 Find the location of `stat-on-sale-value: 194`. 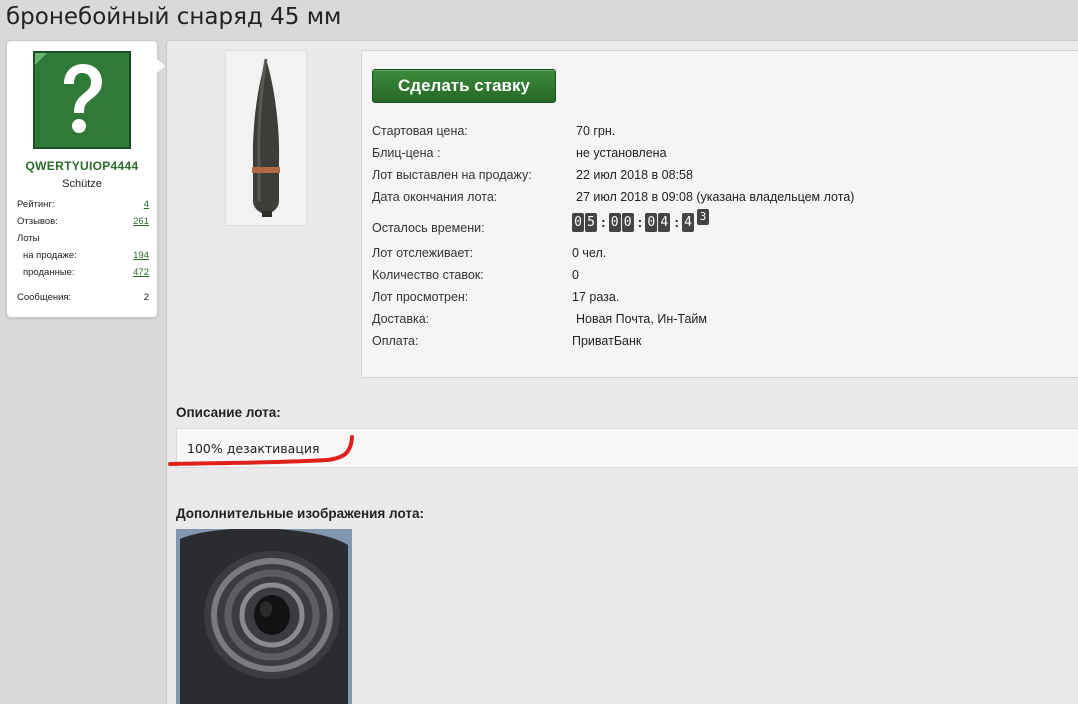

stat-on-sale-value: 194 is located at coordinates (141, 255).